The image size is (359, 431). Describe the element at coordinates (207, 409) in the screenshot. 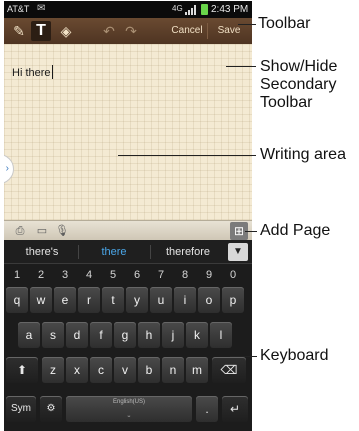

I see `period-key: .` at that location.